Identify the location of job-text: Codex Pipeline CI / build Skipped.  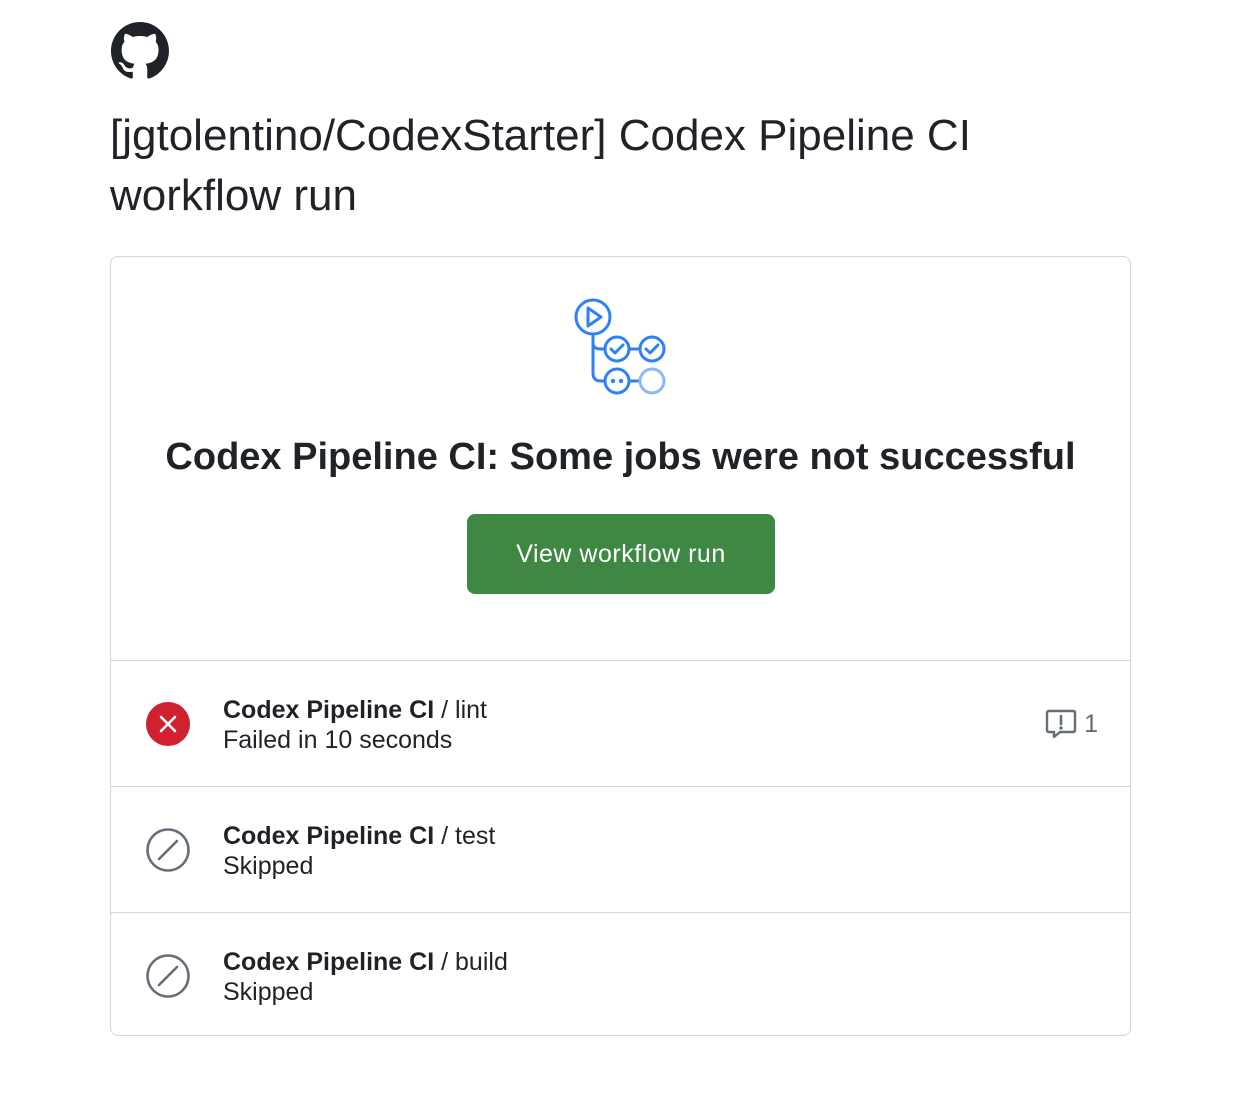
(365, 977).